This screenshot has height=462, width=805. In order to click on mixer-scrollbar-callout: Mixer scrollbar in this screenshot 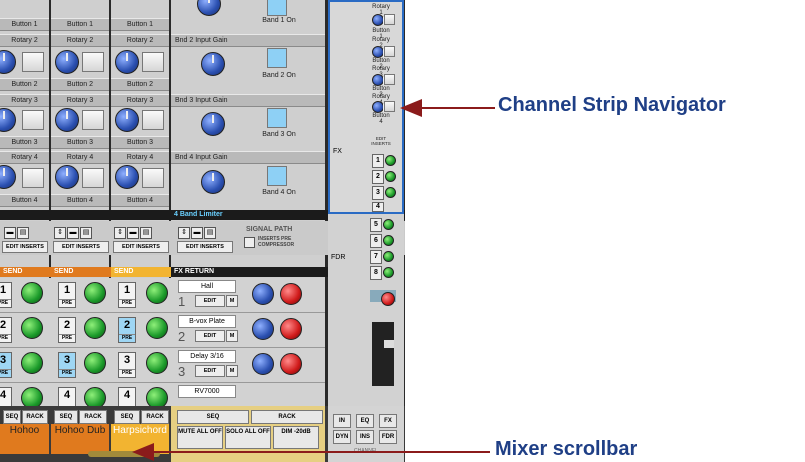, I will do `click(566, 449)`.